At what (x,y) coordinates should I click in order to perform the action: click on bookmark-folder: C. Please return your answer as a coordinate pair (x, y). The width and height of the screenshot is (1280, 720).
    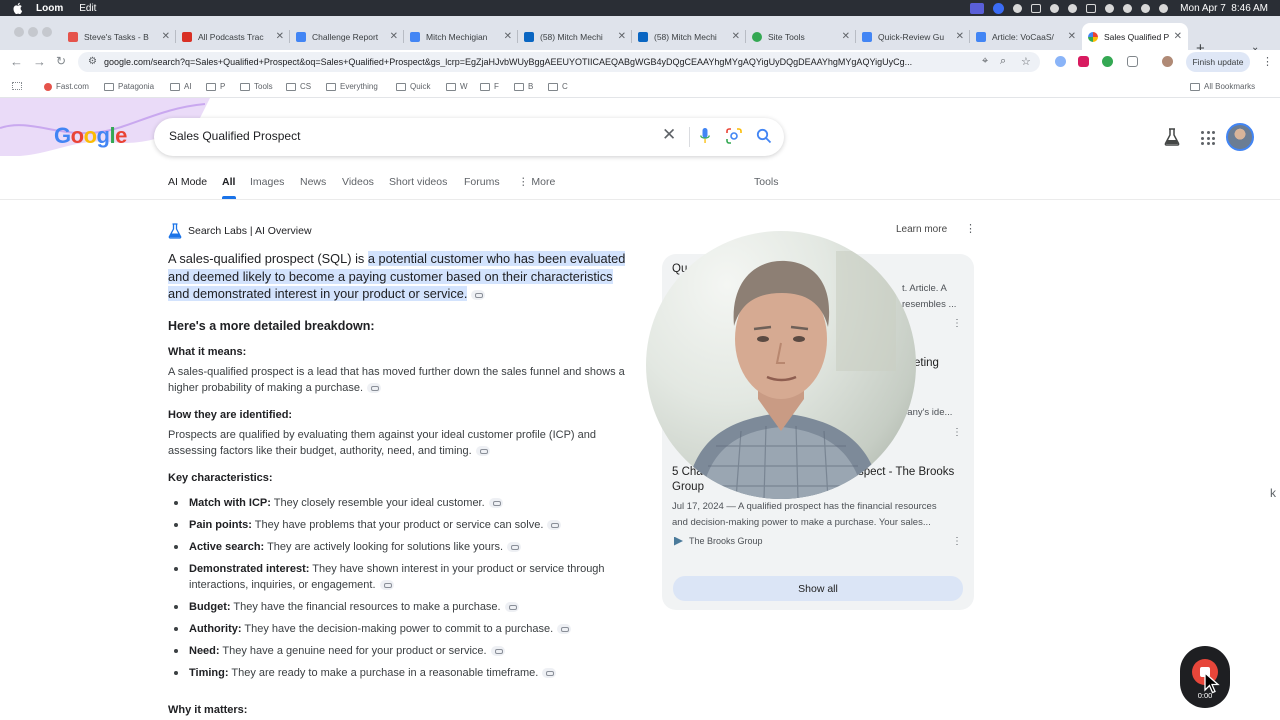
    Looking at the image, I should click on (558, 86).